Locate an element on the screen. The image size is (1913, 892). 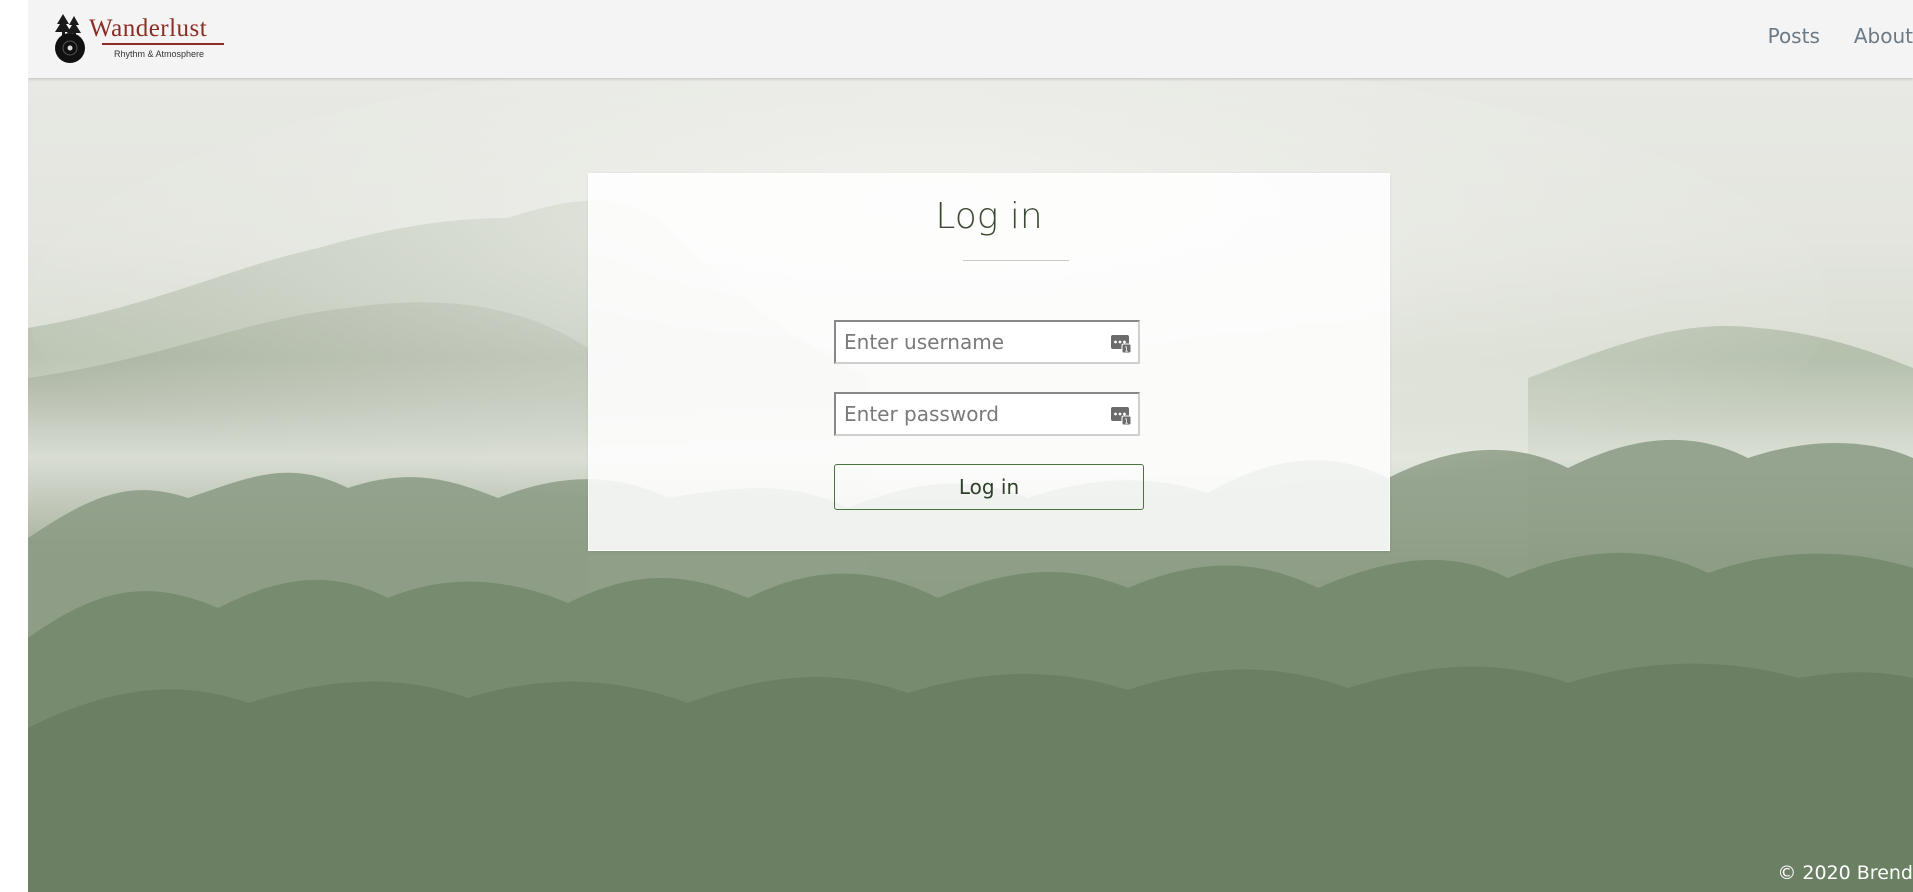
main-nav: Posts About is located at coordinates (1840, 36).